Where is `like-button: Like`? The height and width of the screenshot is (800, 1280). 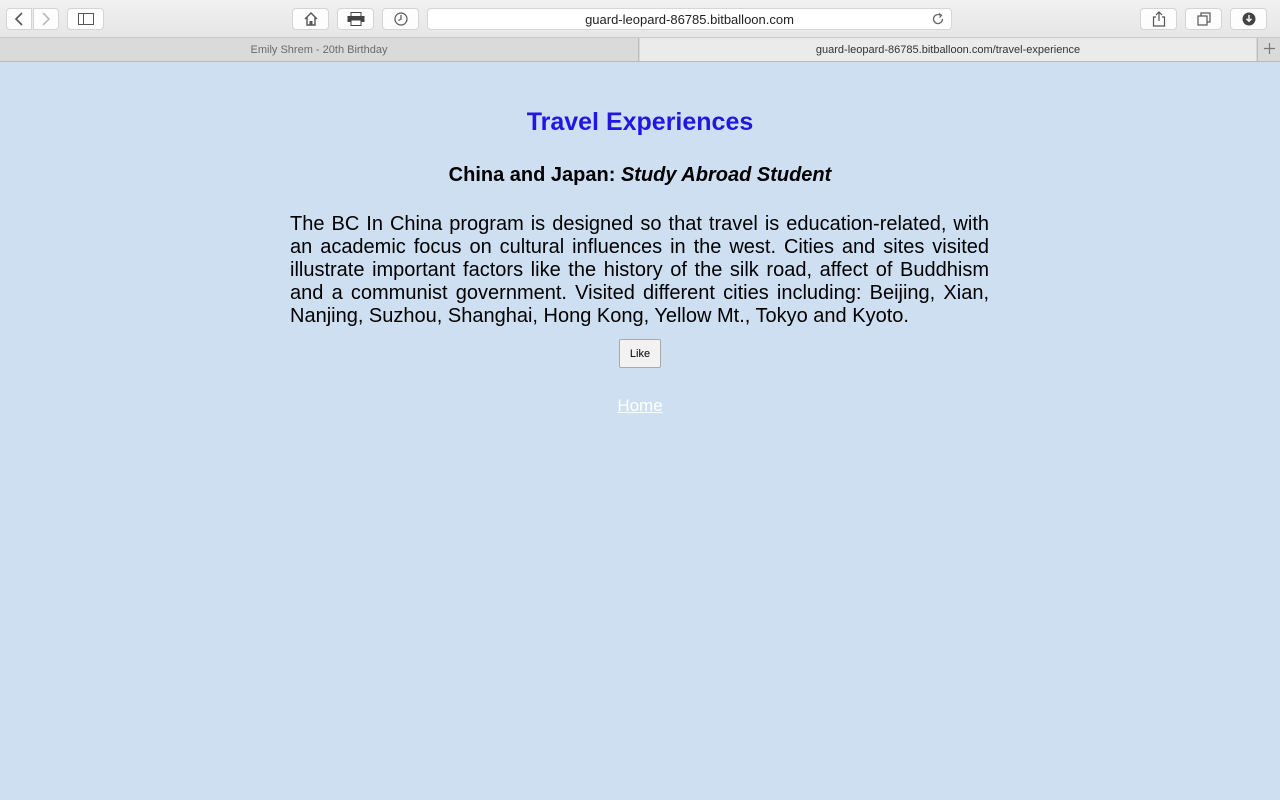 like-button: Like is located at coordinates (640, 353).